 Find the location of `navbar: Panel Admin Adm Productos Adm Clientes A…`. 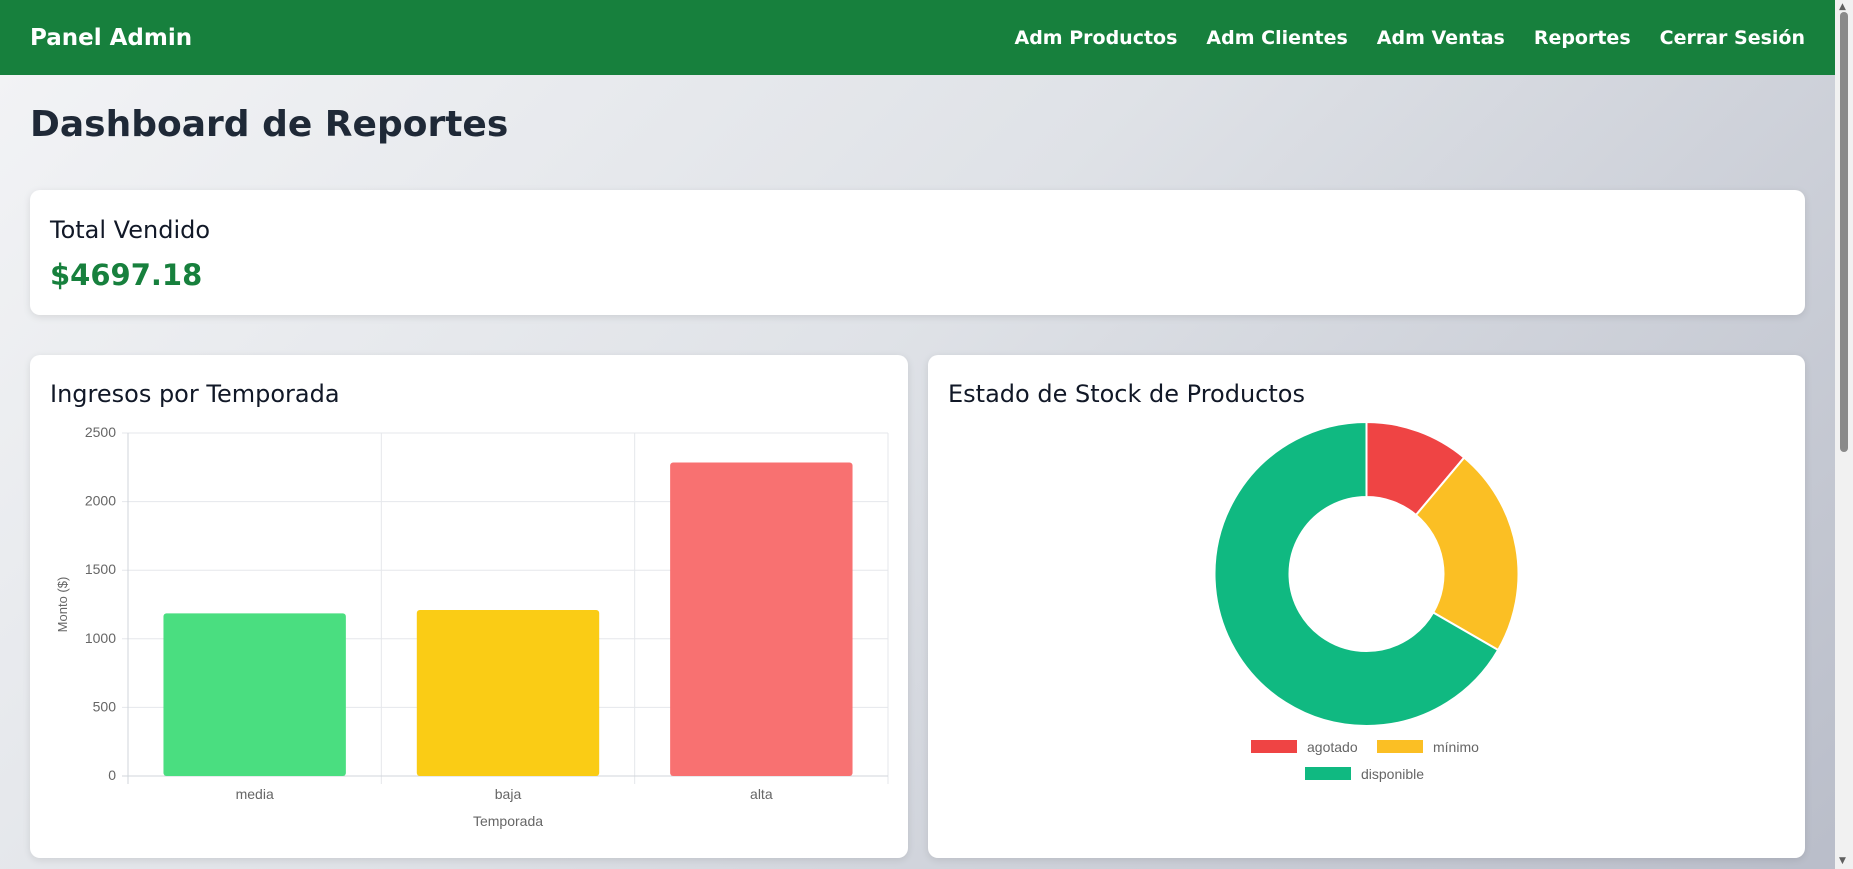

navbar: Panel Admin Adm Productos Adm Clientes A… is located at coordinates (917, 37).